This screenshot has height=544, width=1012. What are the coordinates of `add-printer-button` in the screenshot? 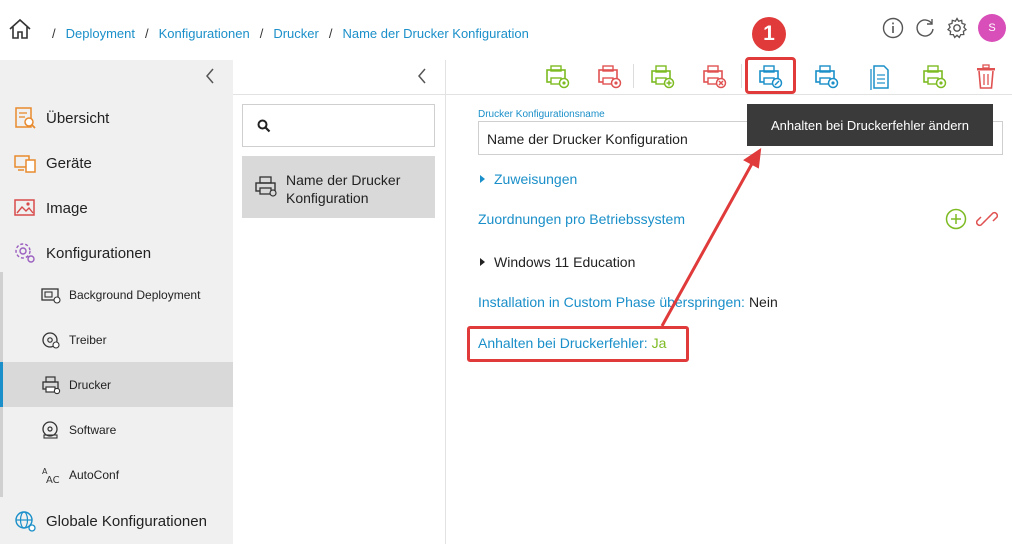 It's located at (662, 77).